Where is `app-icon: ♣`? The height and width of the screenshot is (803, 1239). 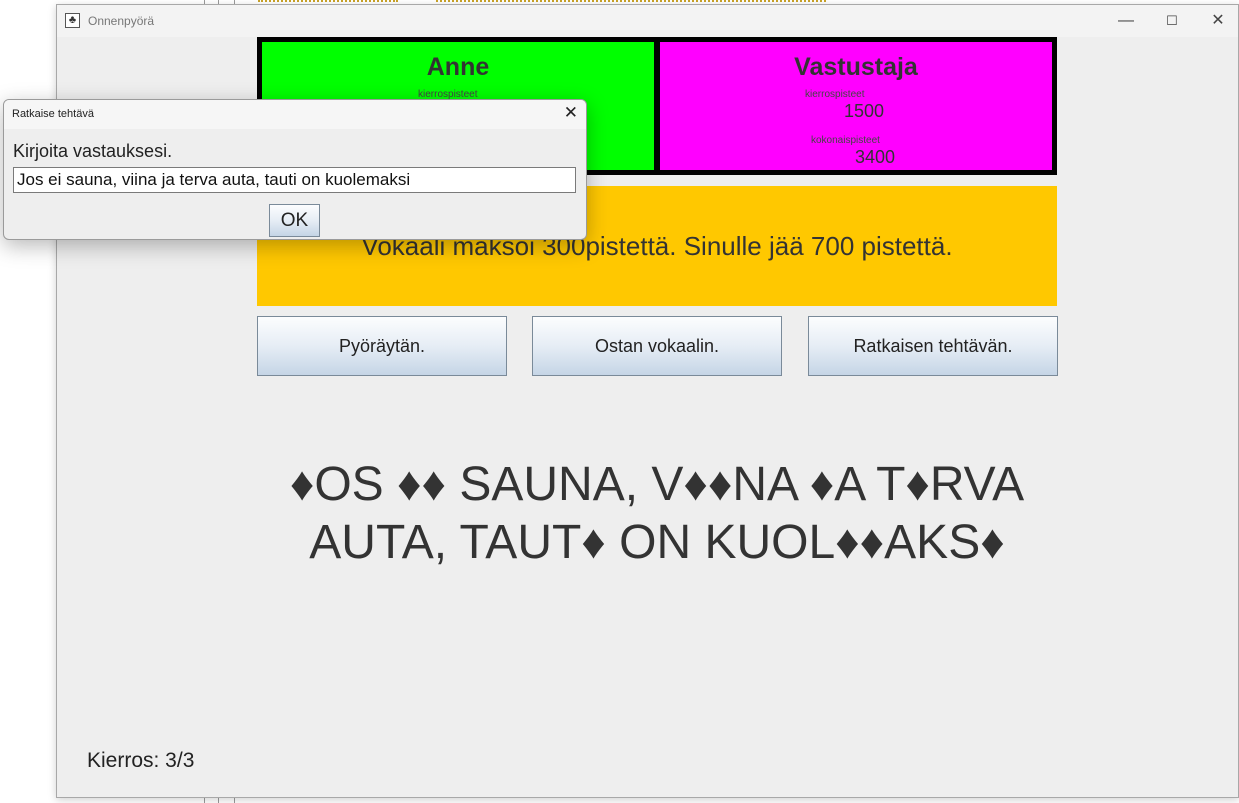
app-icon: ♣ is located at coordinates (72, 20).